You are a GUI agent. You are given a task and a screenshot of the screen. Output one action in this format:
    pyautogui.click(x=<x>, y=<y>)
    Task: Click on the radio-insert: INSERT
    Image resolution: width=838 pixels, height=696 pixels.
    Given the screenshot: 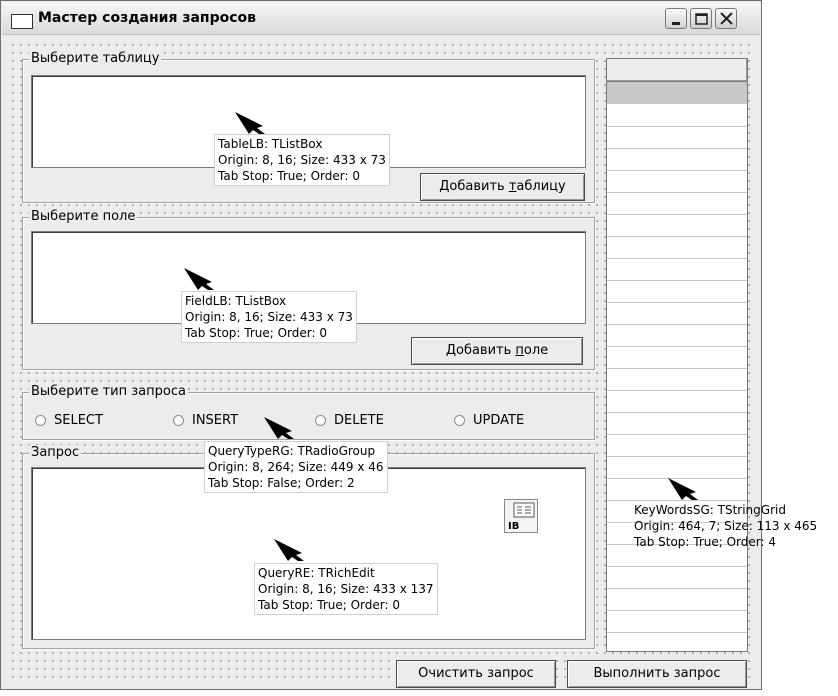 What is the action you would take?
    pyautogui.click(x=205, y=420)
    